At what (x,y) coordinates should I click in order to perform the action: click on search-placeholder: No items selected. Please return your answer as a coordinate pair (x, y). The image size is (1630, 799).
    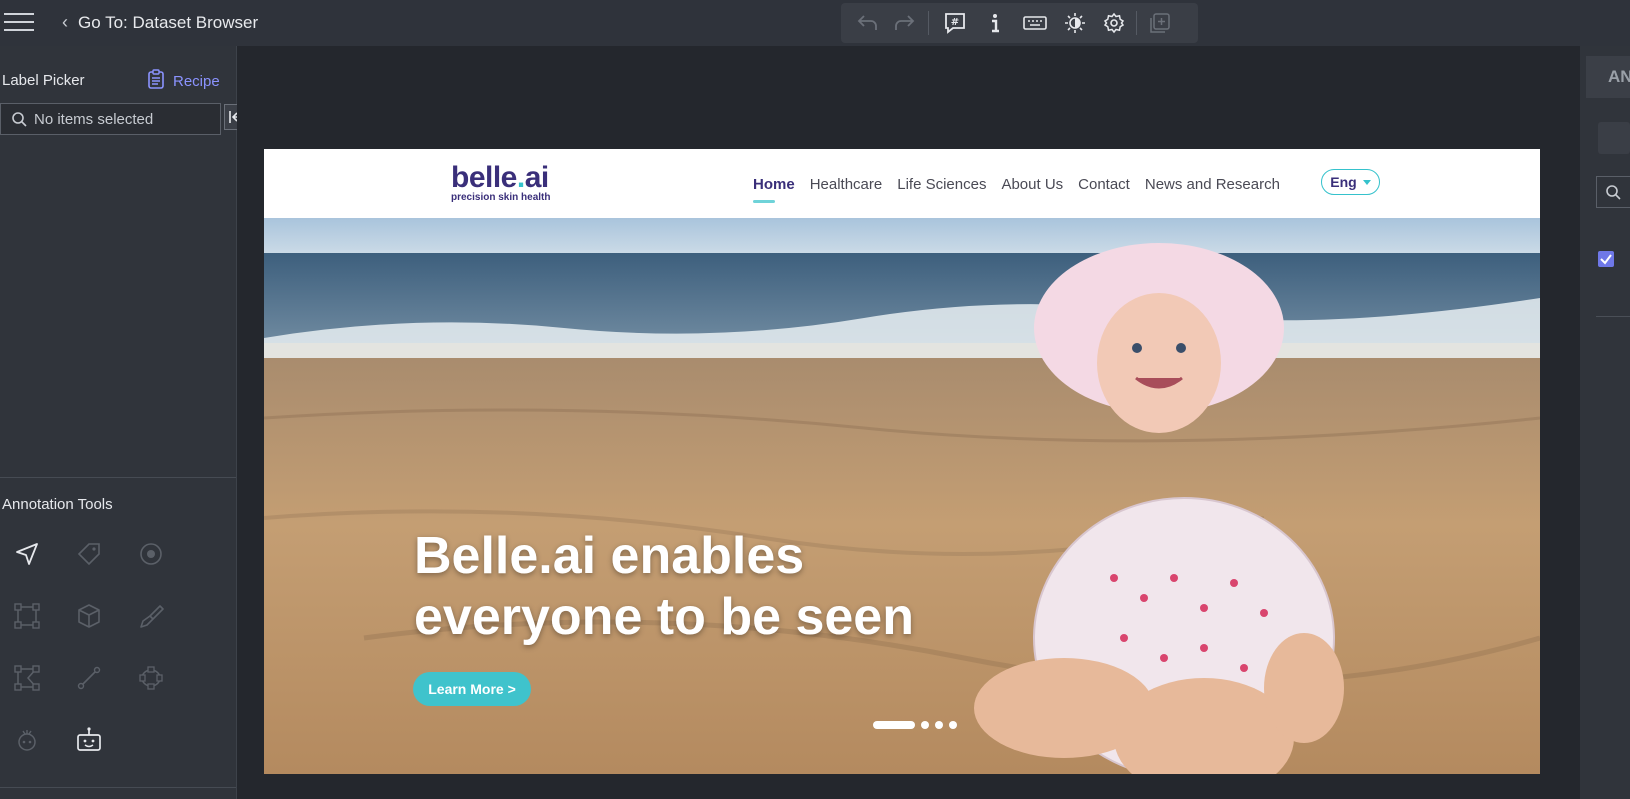
    Looking at the image, I should click on (94, 119).